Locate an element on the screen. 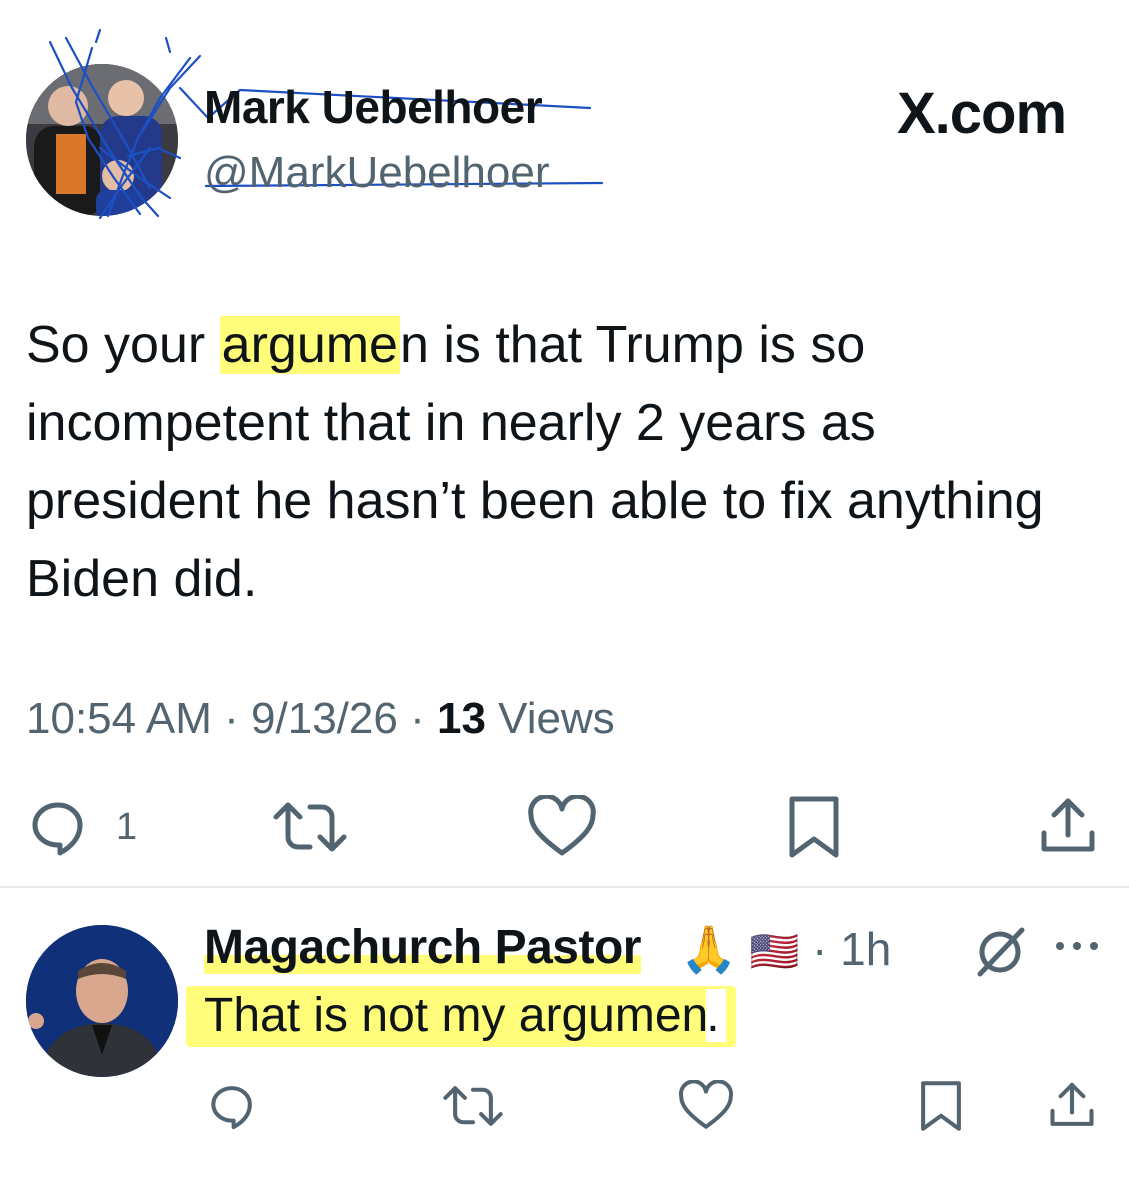 The height and width of the screenshot is (1200, 1129). reply-time-text: 1h is located at coordinates (866, 949).